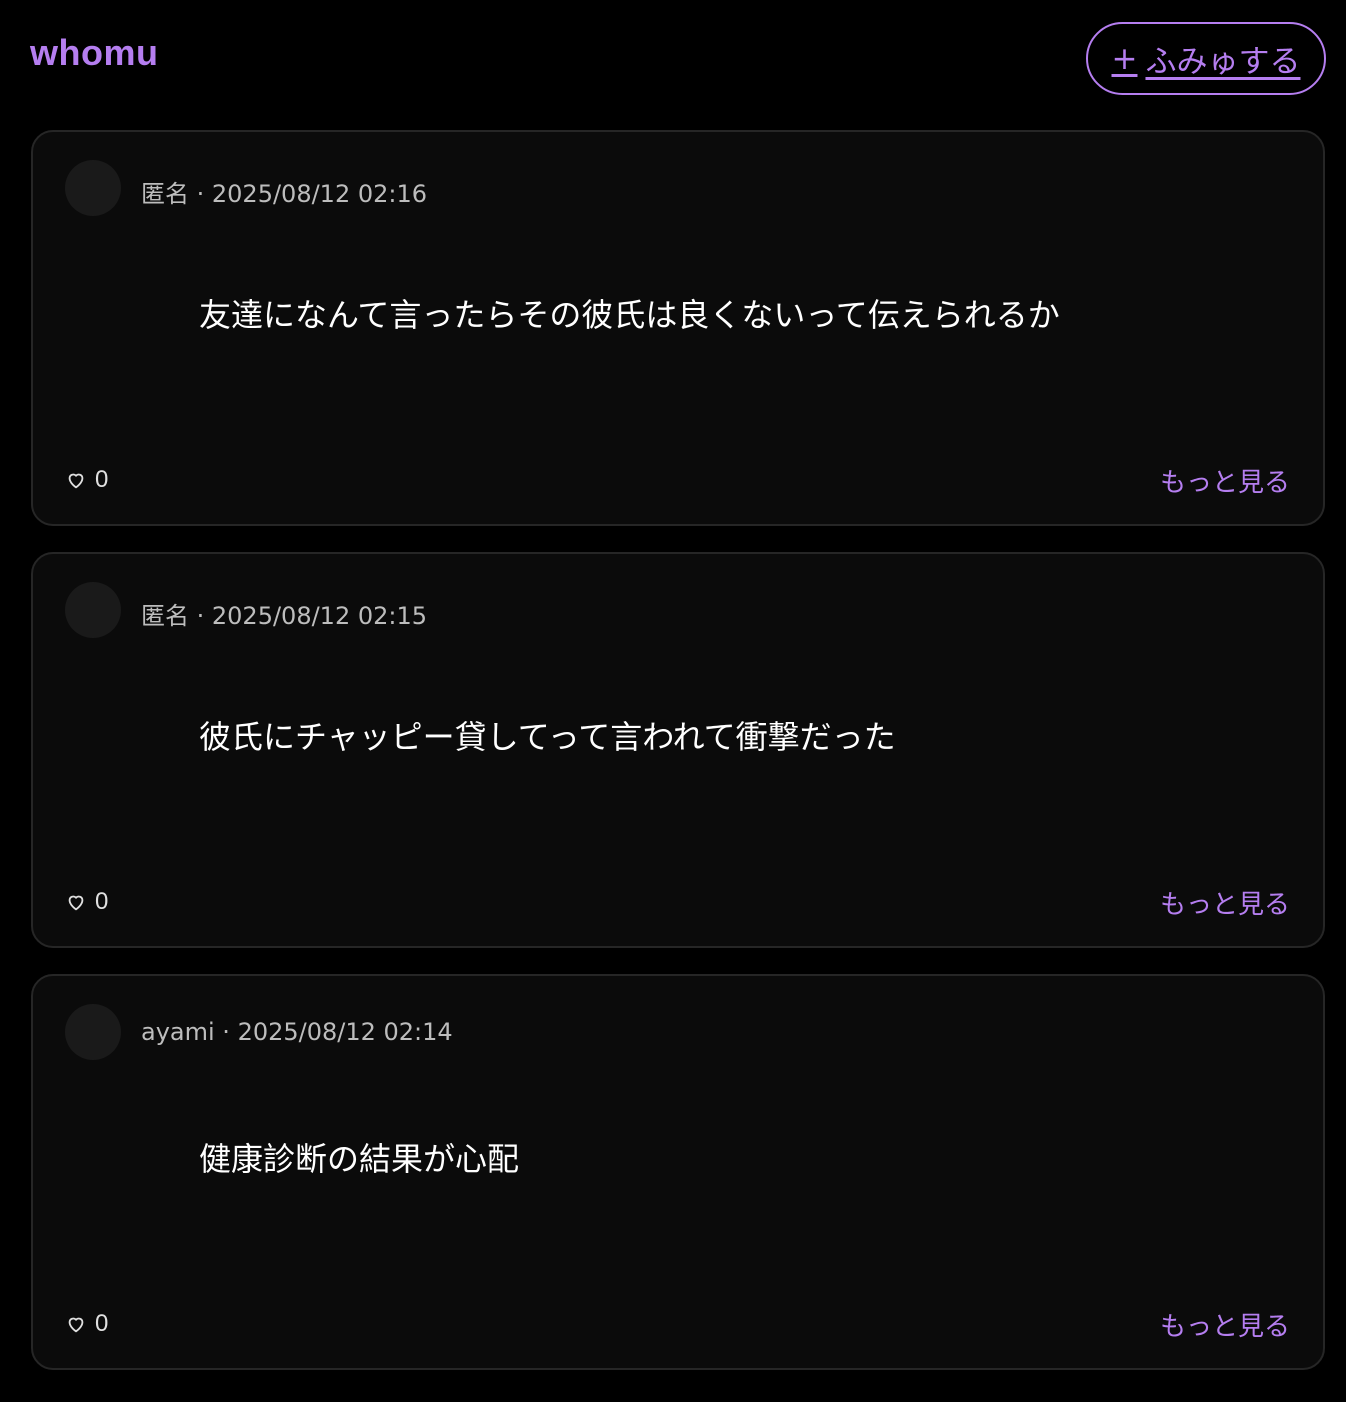  What do you see at coordinates (178, 1032) in the screenshot?
I see `post-author: ayami` at bounding box center [178, 1032].